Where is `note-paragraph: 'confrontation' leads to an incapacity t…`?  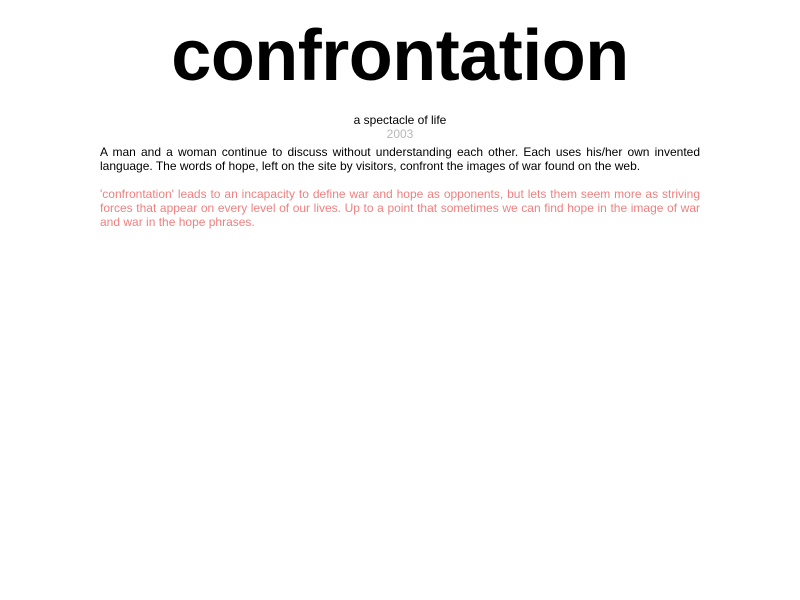 note-paragraph: 'confrontation' leads to an incapacity t… is located at coordinates (400, 208).